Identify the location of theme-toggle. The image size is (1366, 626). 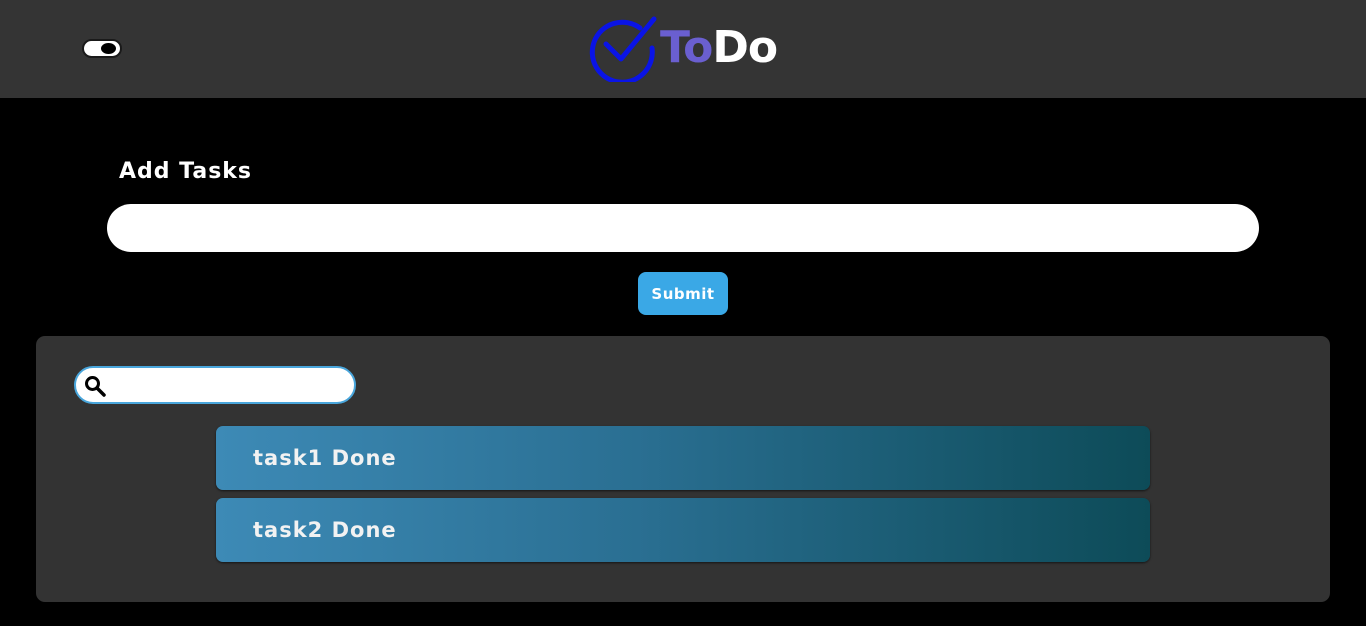
(102, 48).